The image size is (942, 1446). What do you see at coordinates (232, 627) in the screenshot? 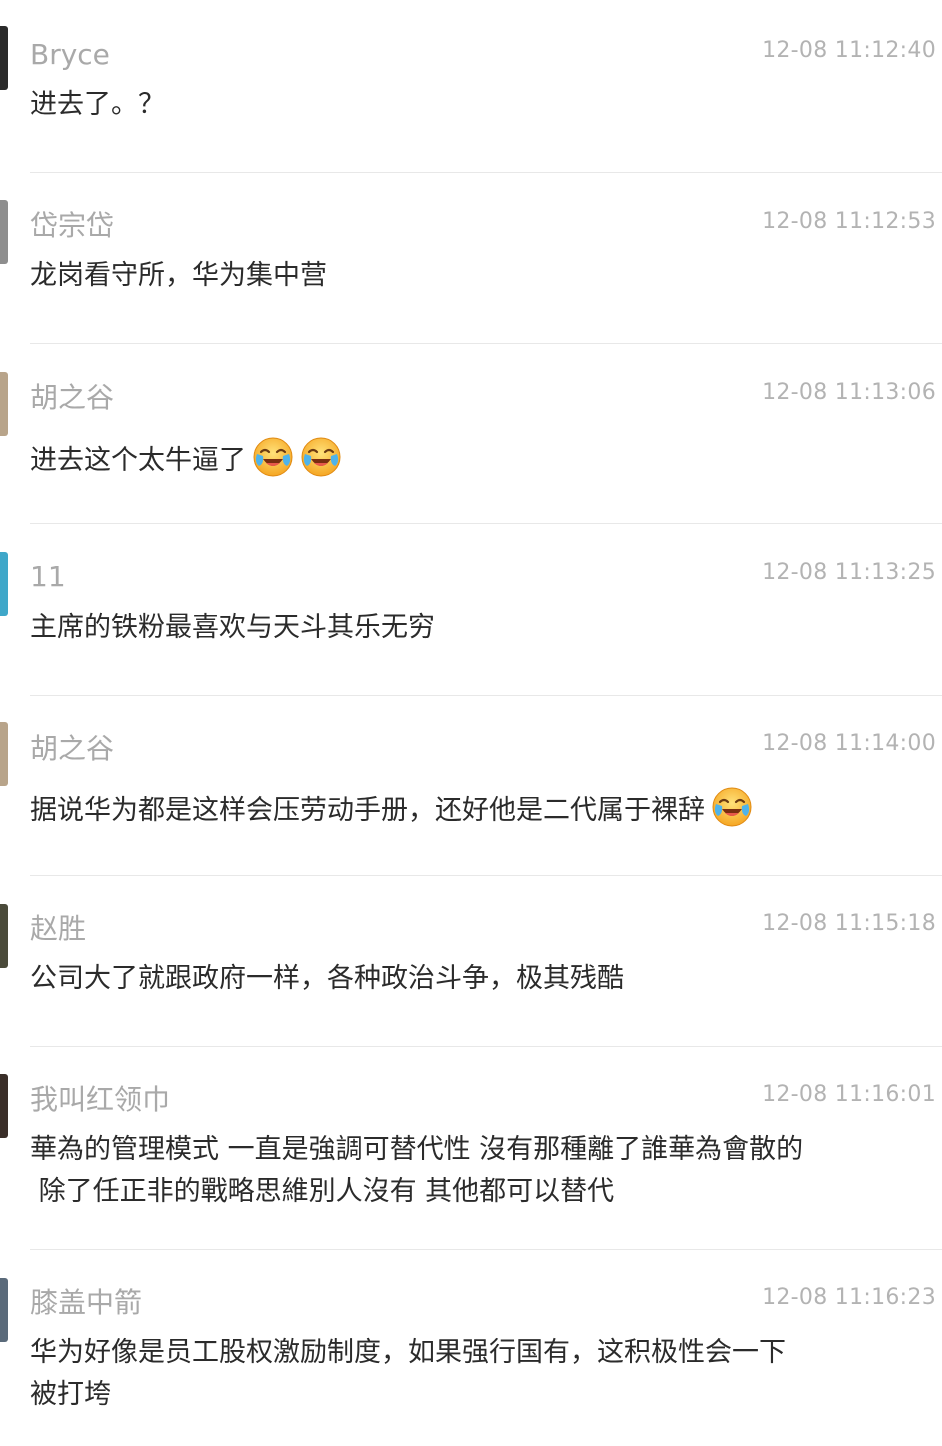
I see `comment-text-body: 主席的铁粉最喜欢与天斗其乐无穷` at bounding box center [232, 627].